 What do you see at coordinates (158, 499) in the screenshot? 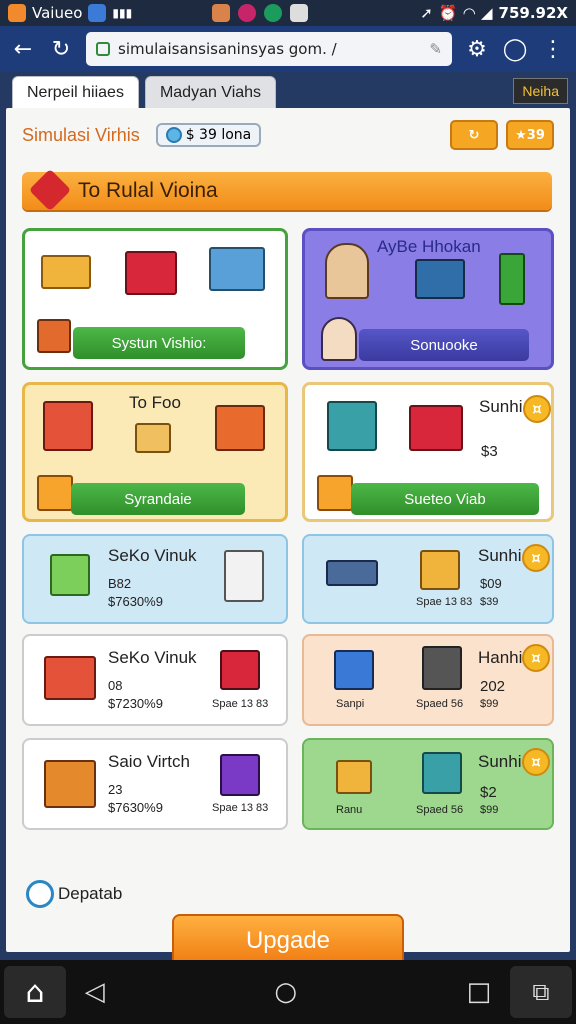
I see `card-3-button: Syrandaie` at bounding box center [158, 499].